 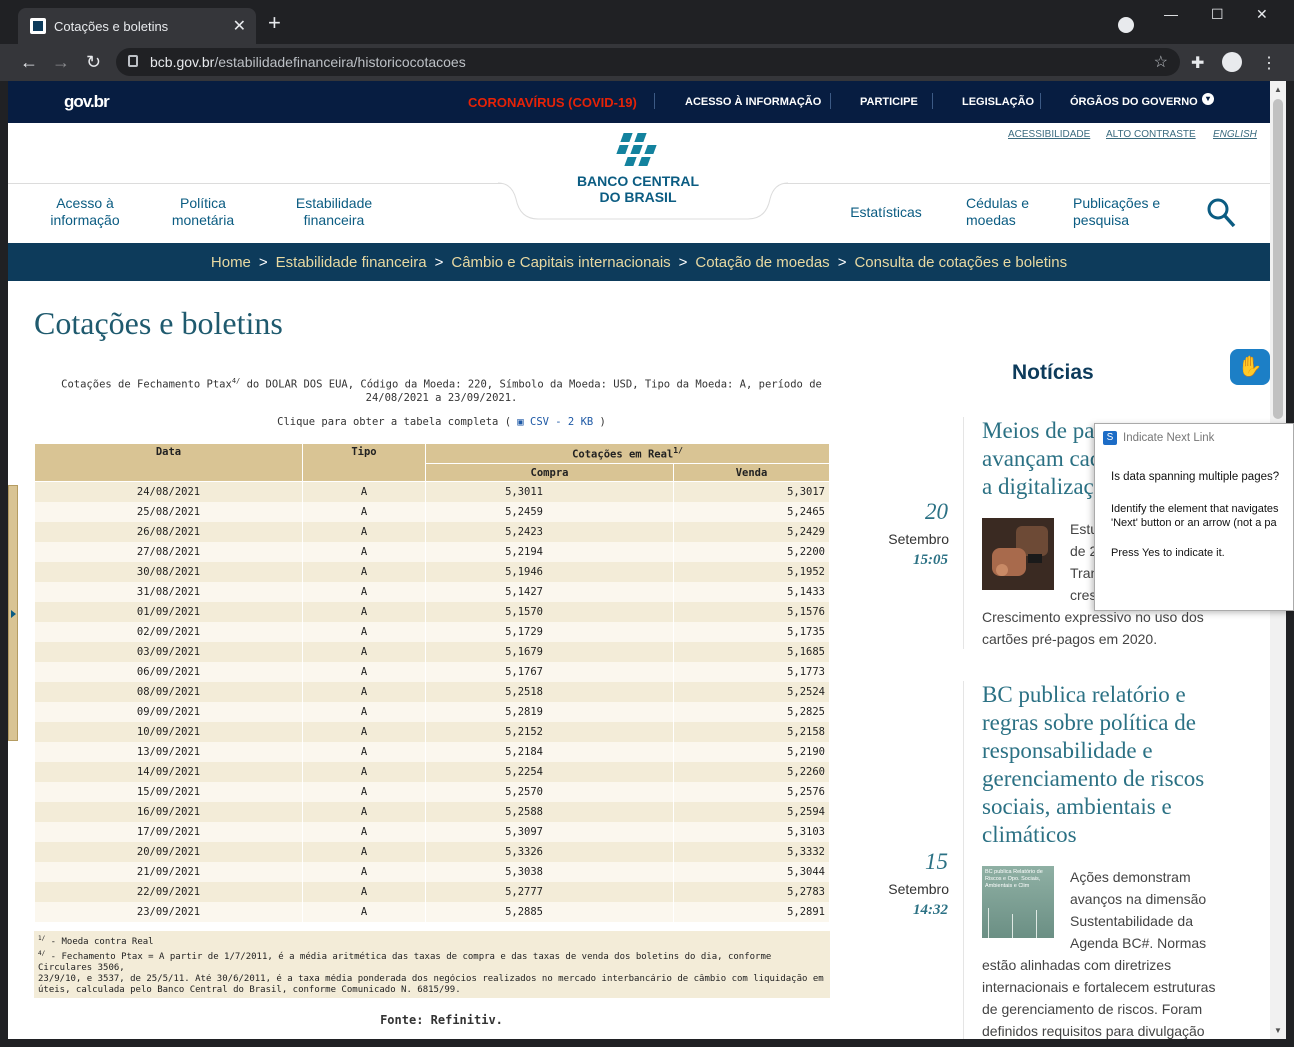 What do you see at coordinates (158, 323) in the screenshot?
I see `page-title: Cotações e boletins` at bounding box center [158, 323].